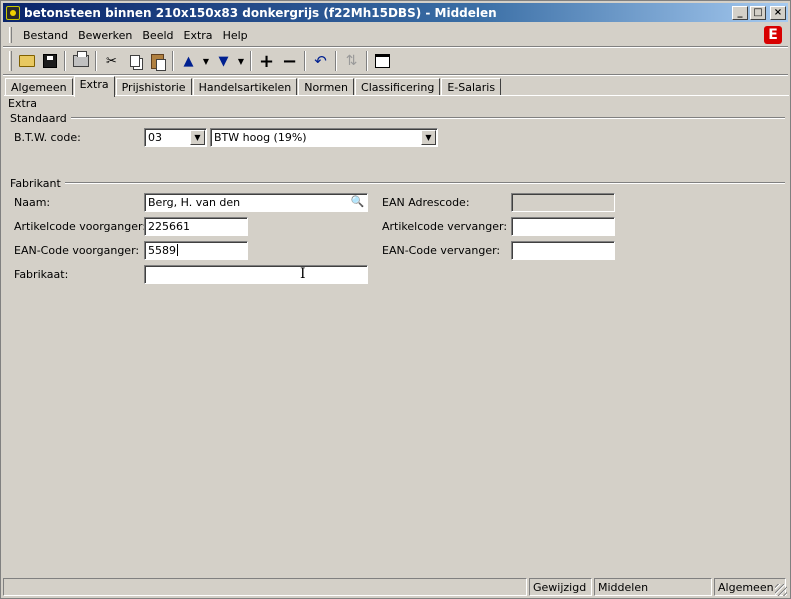  What do you see at coordinates (395, 35) in the screenshot?
I see `menu-bar: Bestand Bewerken Beeld Extra Help E` at bounding box center [395, 35].